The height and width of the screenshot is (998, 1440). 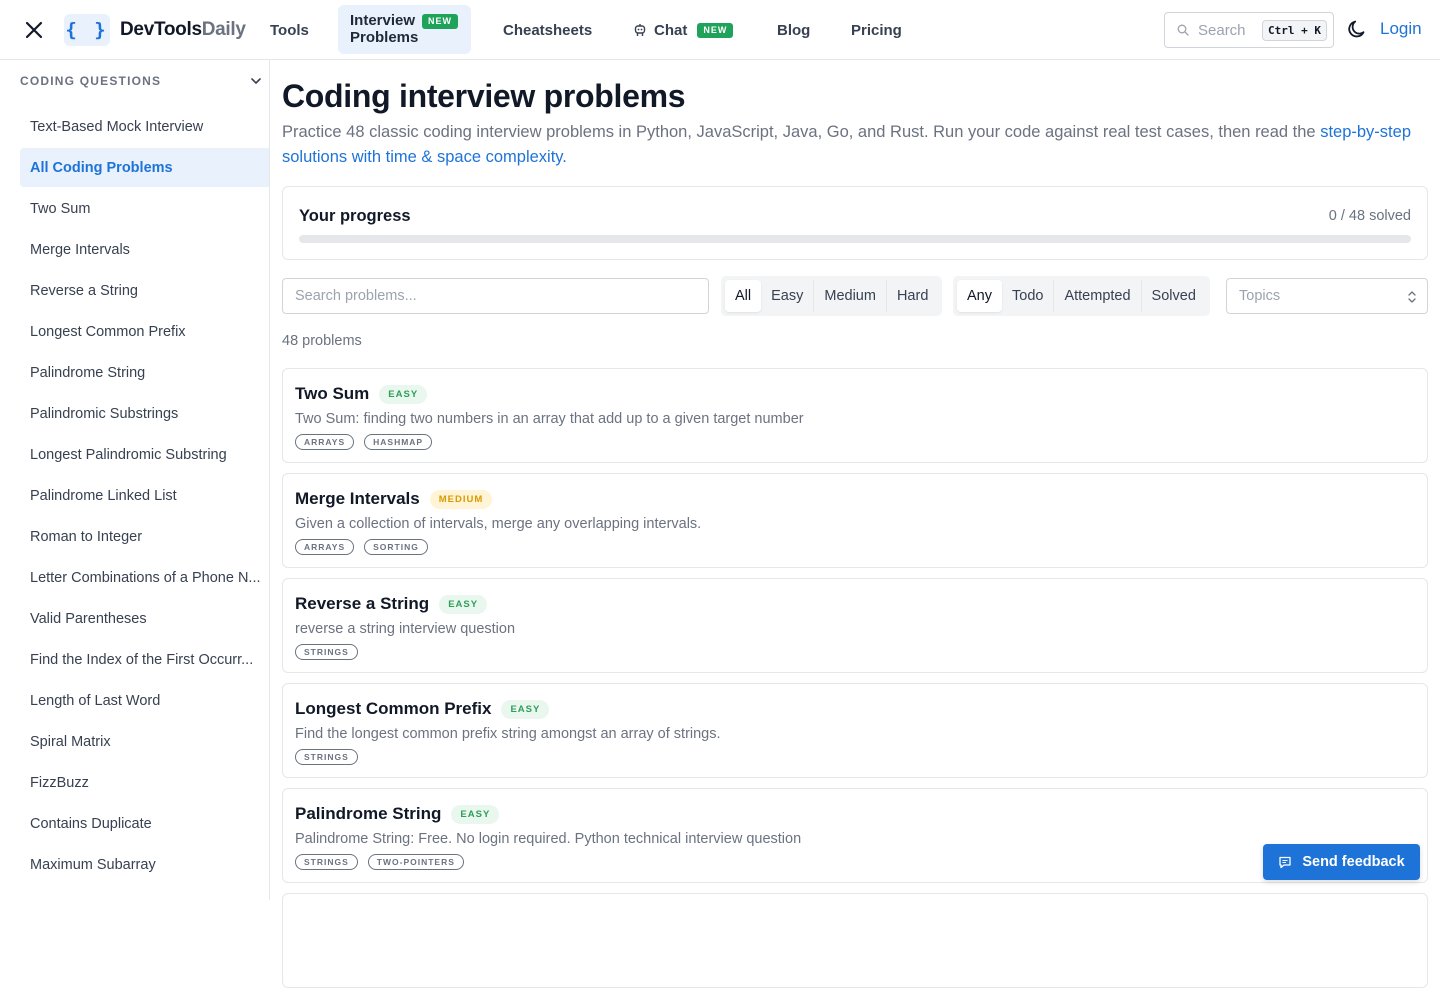 I want to click on nav-chat-label: Chat, so click(x=671, y=30).